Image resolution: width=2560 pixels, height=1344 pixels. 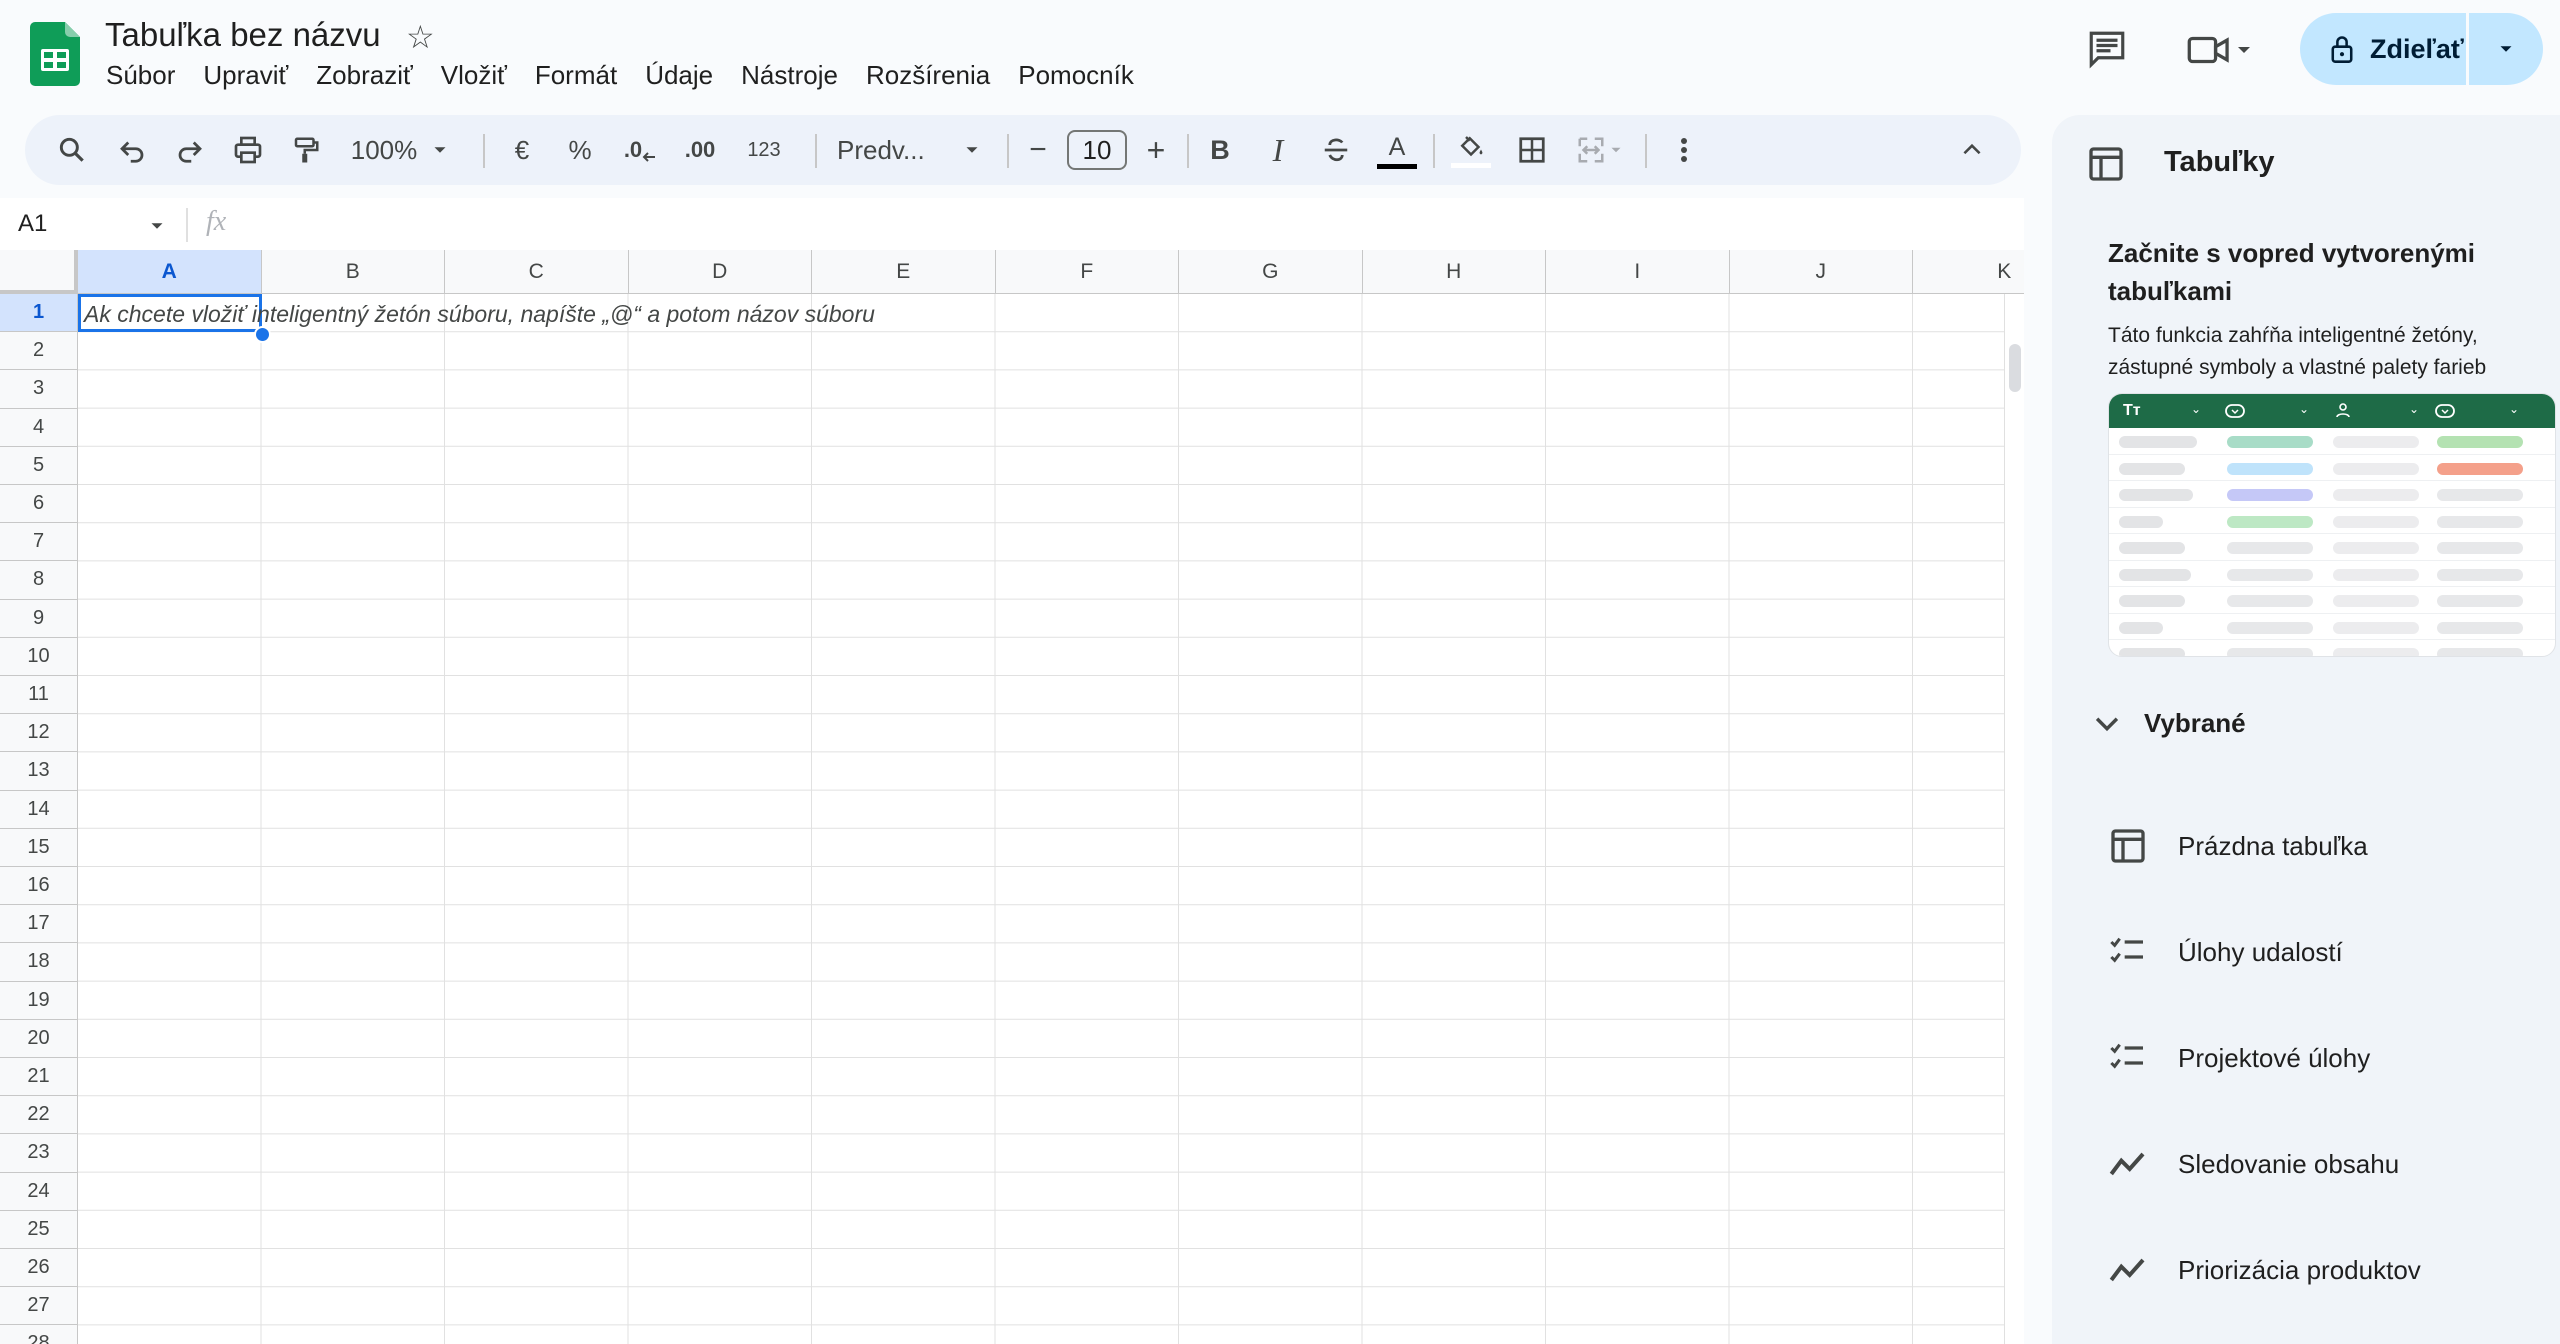 I want to click on print-button, so click(x=248, y=150).